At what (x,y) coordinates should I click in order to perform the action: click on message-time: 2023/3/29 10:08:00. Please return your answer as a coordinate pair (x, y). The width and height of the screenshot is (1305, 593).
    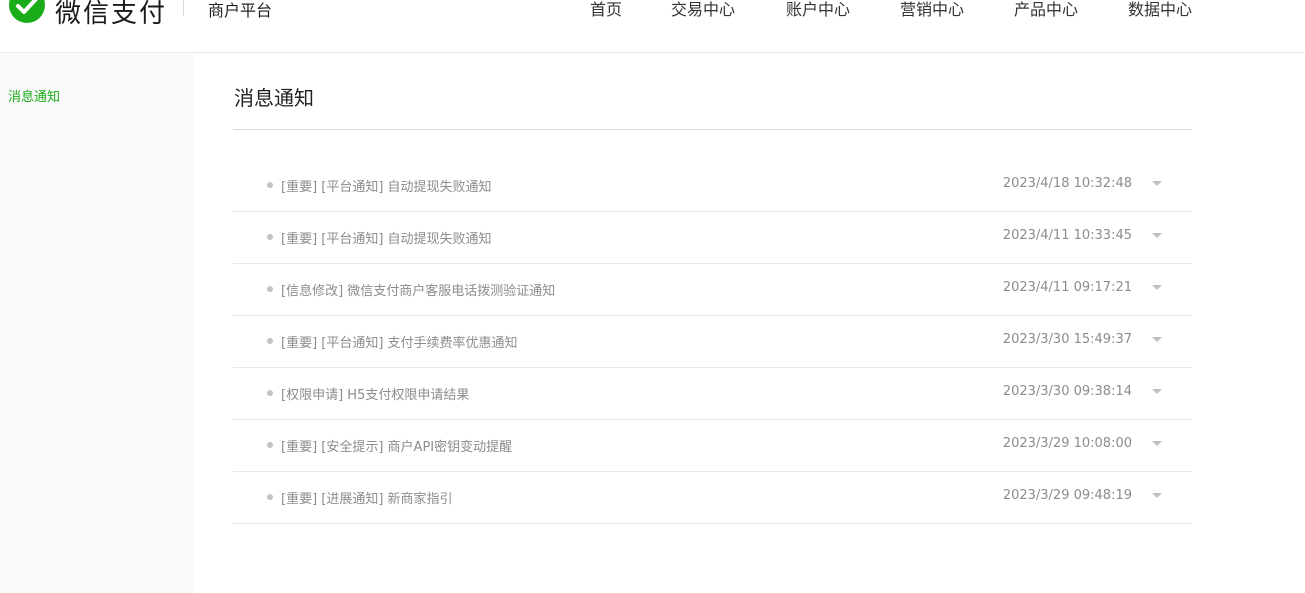
    Looking at the image, I should click on (1067, 443).